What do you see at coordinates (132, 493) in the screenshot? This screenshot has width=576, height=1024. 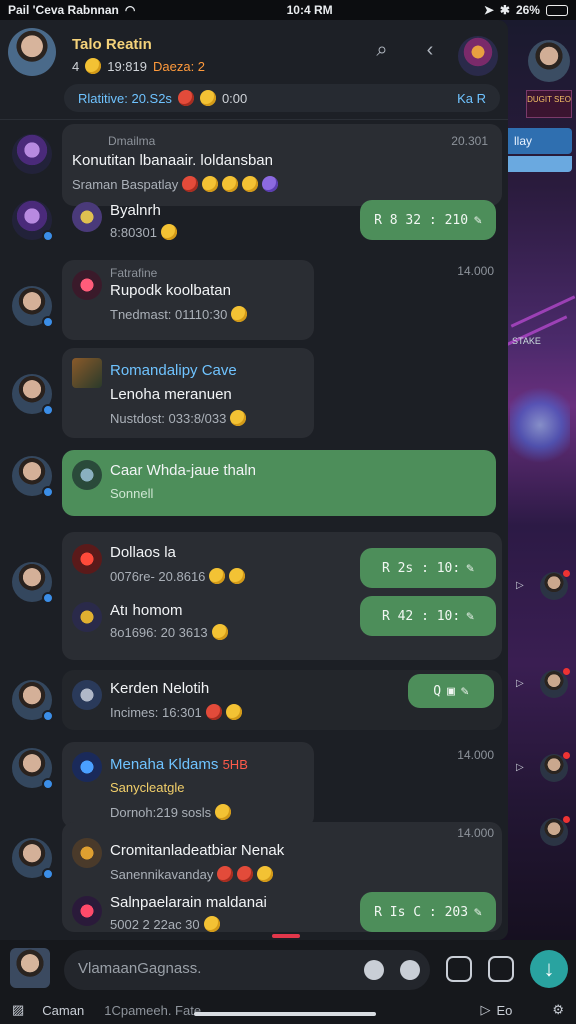 I see `message-sub: Sonnell` at bounding box center [132, 493].